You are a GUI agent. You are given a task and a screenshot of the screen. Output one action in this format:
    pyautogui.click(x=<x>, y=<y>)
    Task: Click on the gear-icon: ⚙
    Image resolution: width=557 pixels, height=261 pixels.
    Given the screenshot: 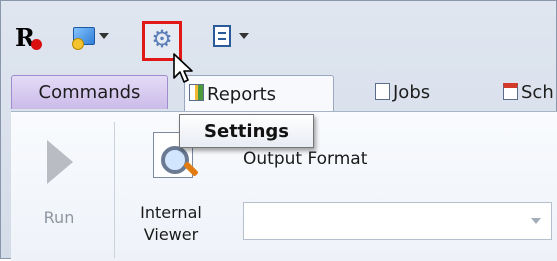 What is the action you would take?
    pyautogui.click(x=162, y=39)
    